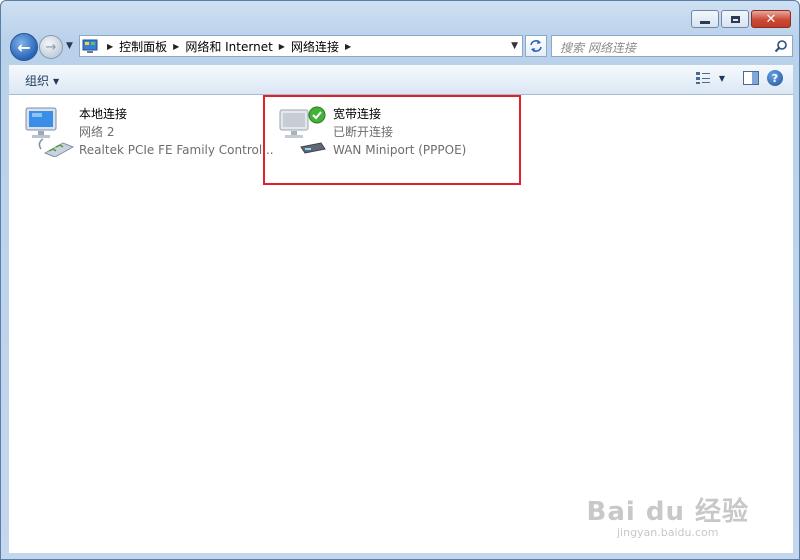 The width and height of the screenshot is (800, 560). I want to click on search-icon, so click(781, 46).